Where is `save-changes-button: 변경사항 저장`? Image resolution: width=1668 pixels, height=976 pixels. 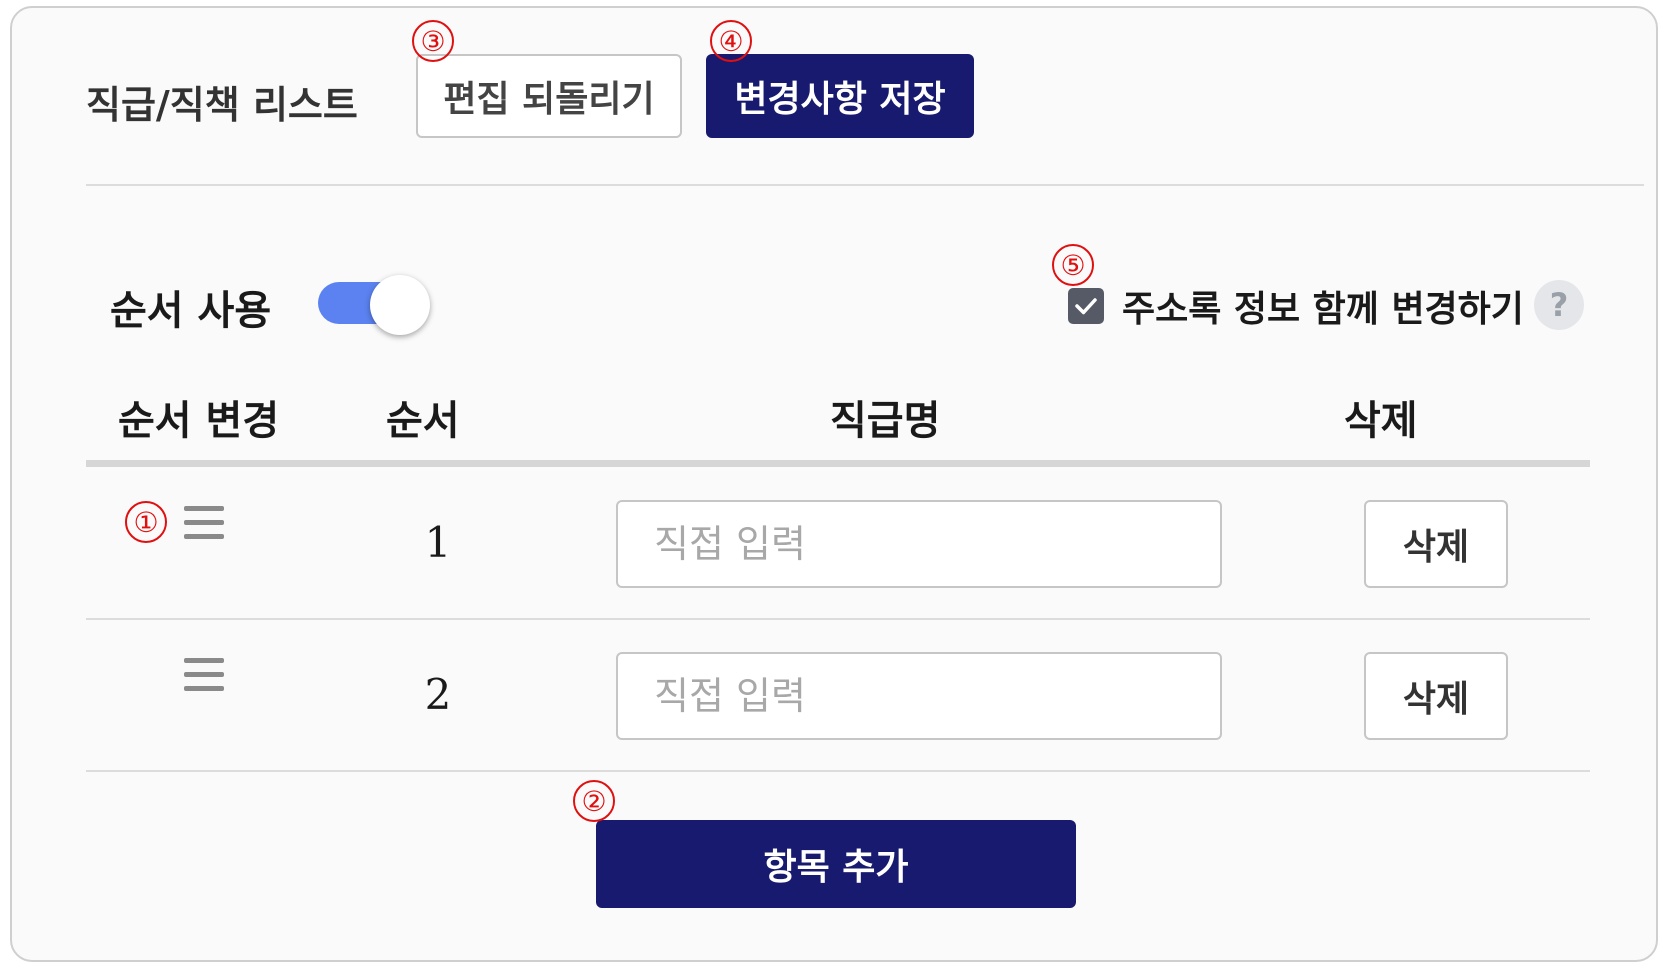 save-changes-button: 변경사항 저장 is located at coordinates (840, 96).